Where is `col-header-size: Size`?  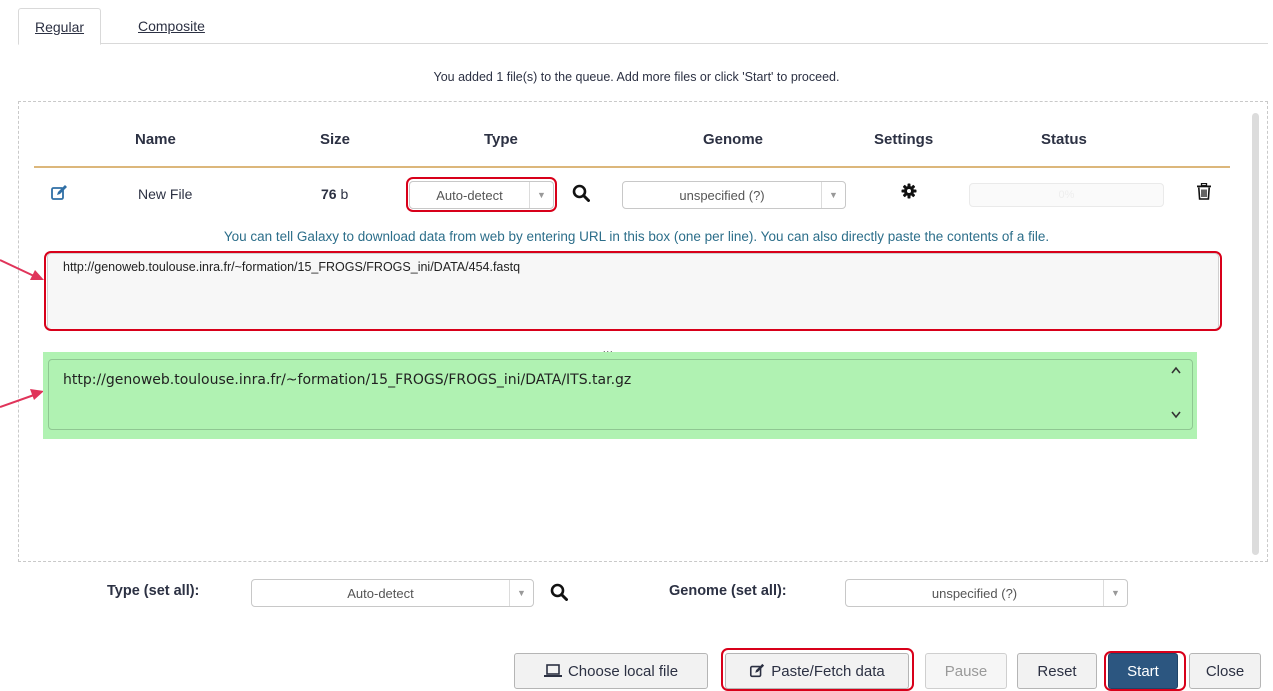 col-header-size: Size is located at coordinates (335, 139).